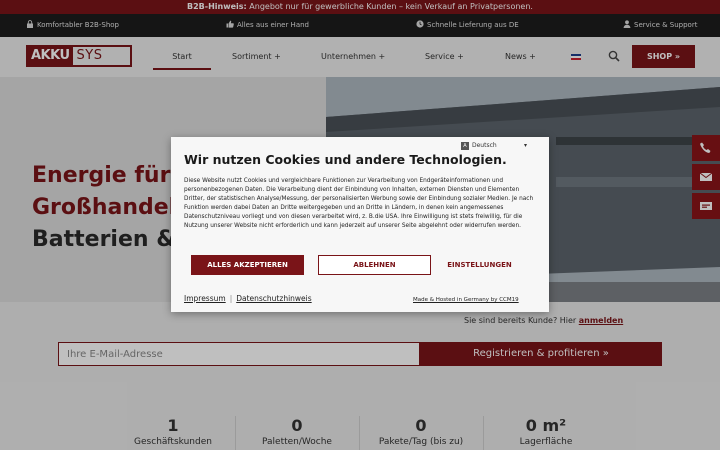  What do you see at coordinates (501, 146) in the screenshot?
I see `language-select: A Deutsch ▾` at bounding box center [501, 146].